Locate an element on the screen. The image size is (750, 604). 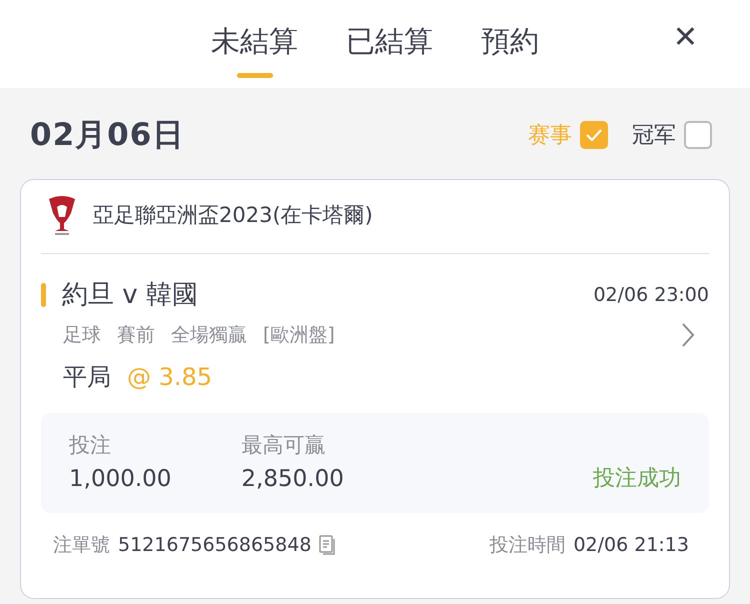
date-heading: 02月06日 is located at coordinates (107, 135).